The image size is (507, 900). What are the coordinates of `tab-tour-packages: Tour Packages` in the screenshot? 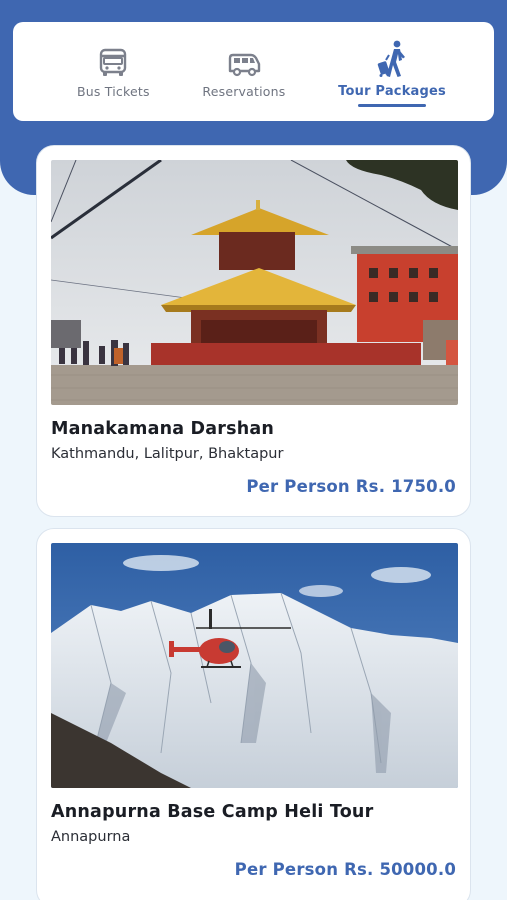 It's located at (392, 71).